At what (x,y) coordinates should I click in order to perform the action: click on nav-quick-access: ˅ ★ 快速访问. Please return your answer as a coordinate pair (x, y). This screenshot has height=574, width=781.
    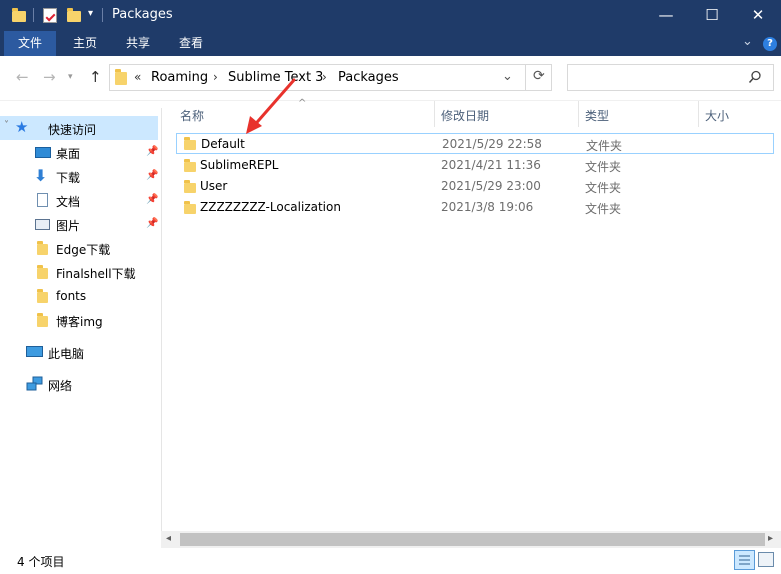
    Looking at the image, I should click on (79, 128).